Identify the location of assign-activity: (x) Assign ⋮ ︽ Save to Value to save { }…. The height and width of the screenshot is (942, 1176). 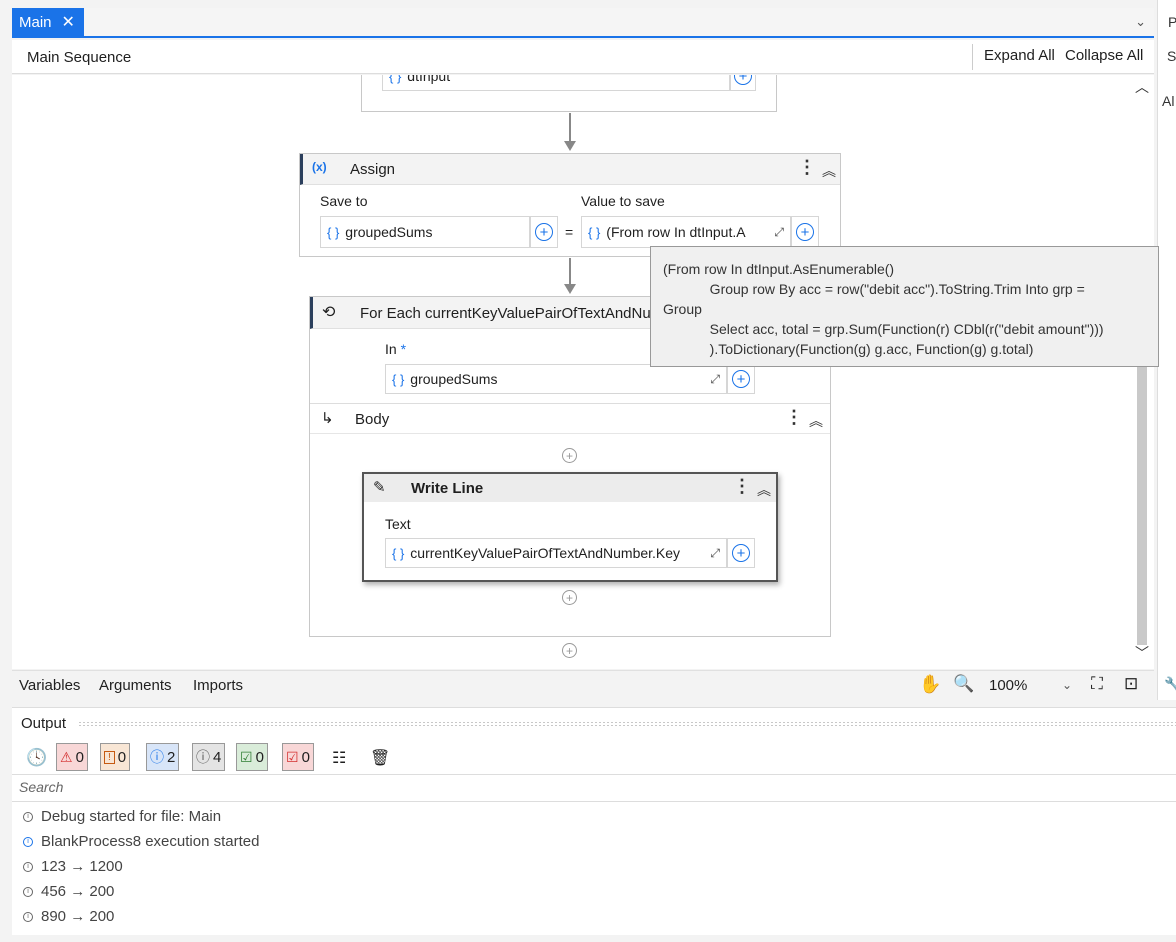
(570, 205).